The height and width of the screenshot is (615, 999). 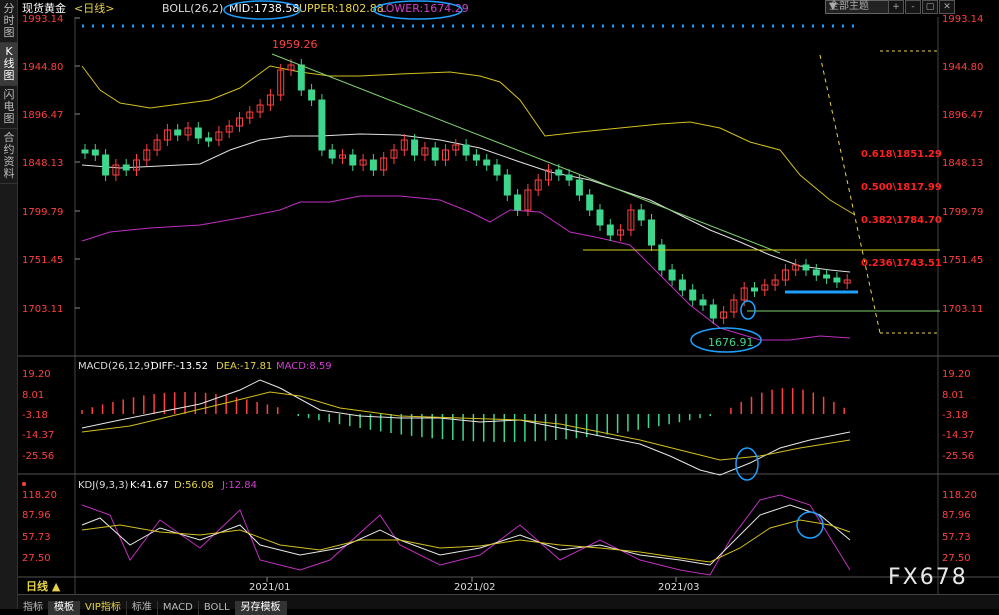 What do you see at coordinates (508, 604) in the screenshot?
I see `bottom-tab-bar: 指标 模板 VIP指标 标准 MACD BOLL 另存模板` at bounding box center [508, 604].